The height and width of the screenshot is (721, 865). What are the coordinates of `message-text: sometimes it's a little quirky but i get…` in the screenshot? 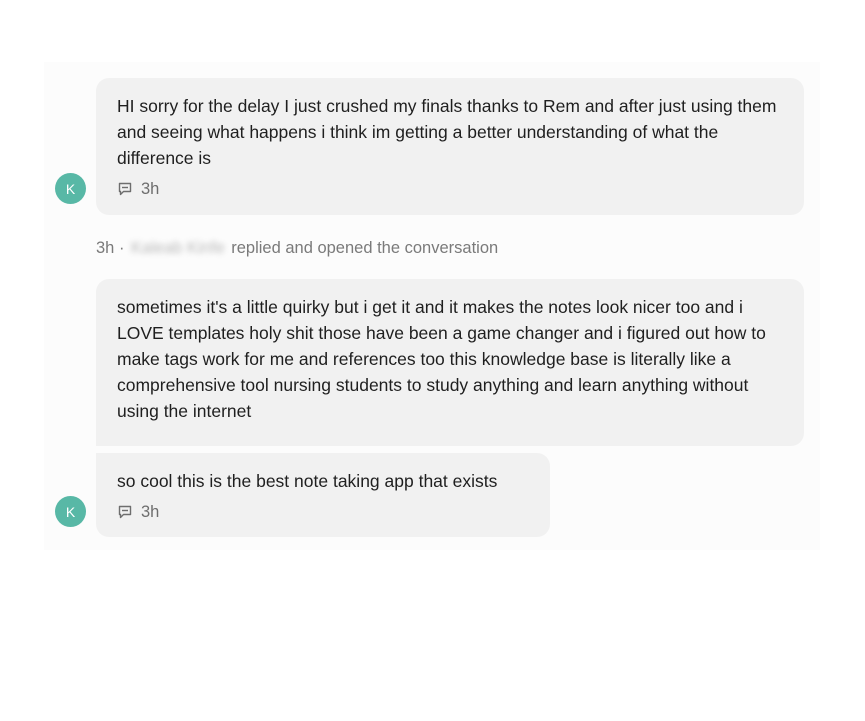 It's located at (441, 359).